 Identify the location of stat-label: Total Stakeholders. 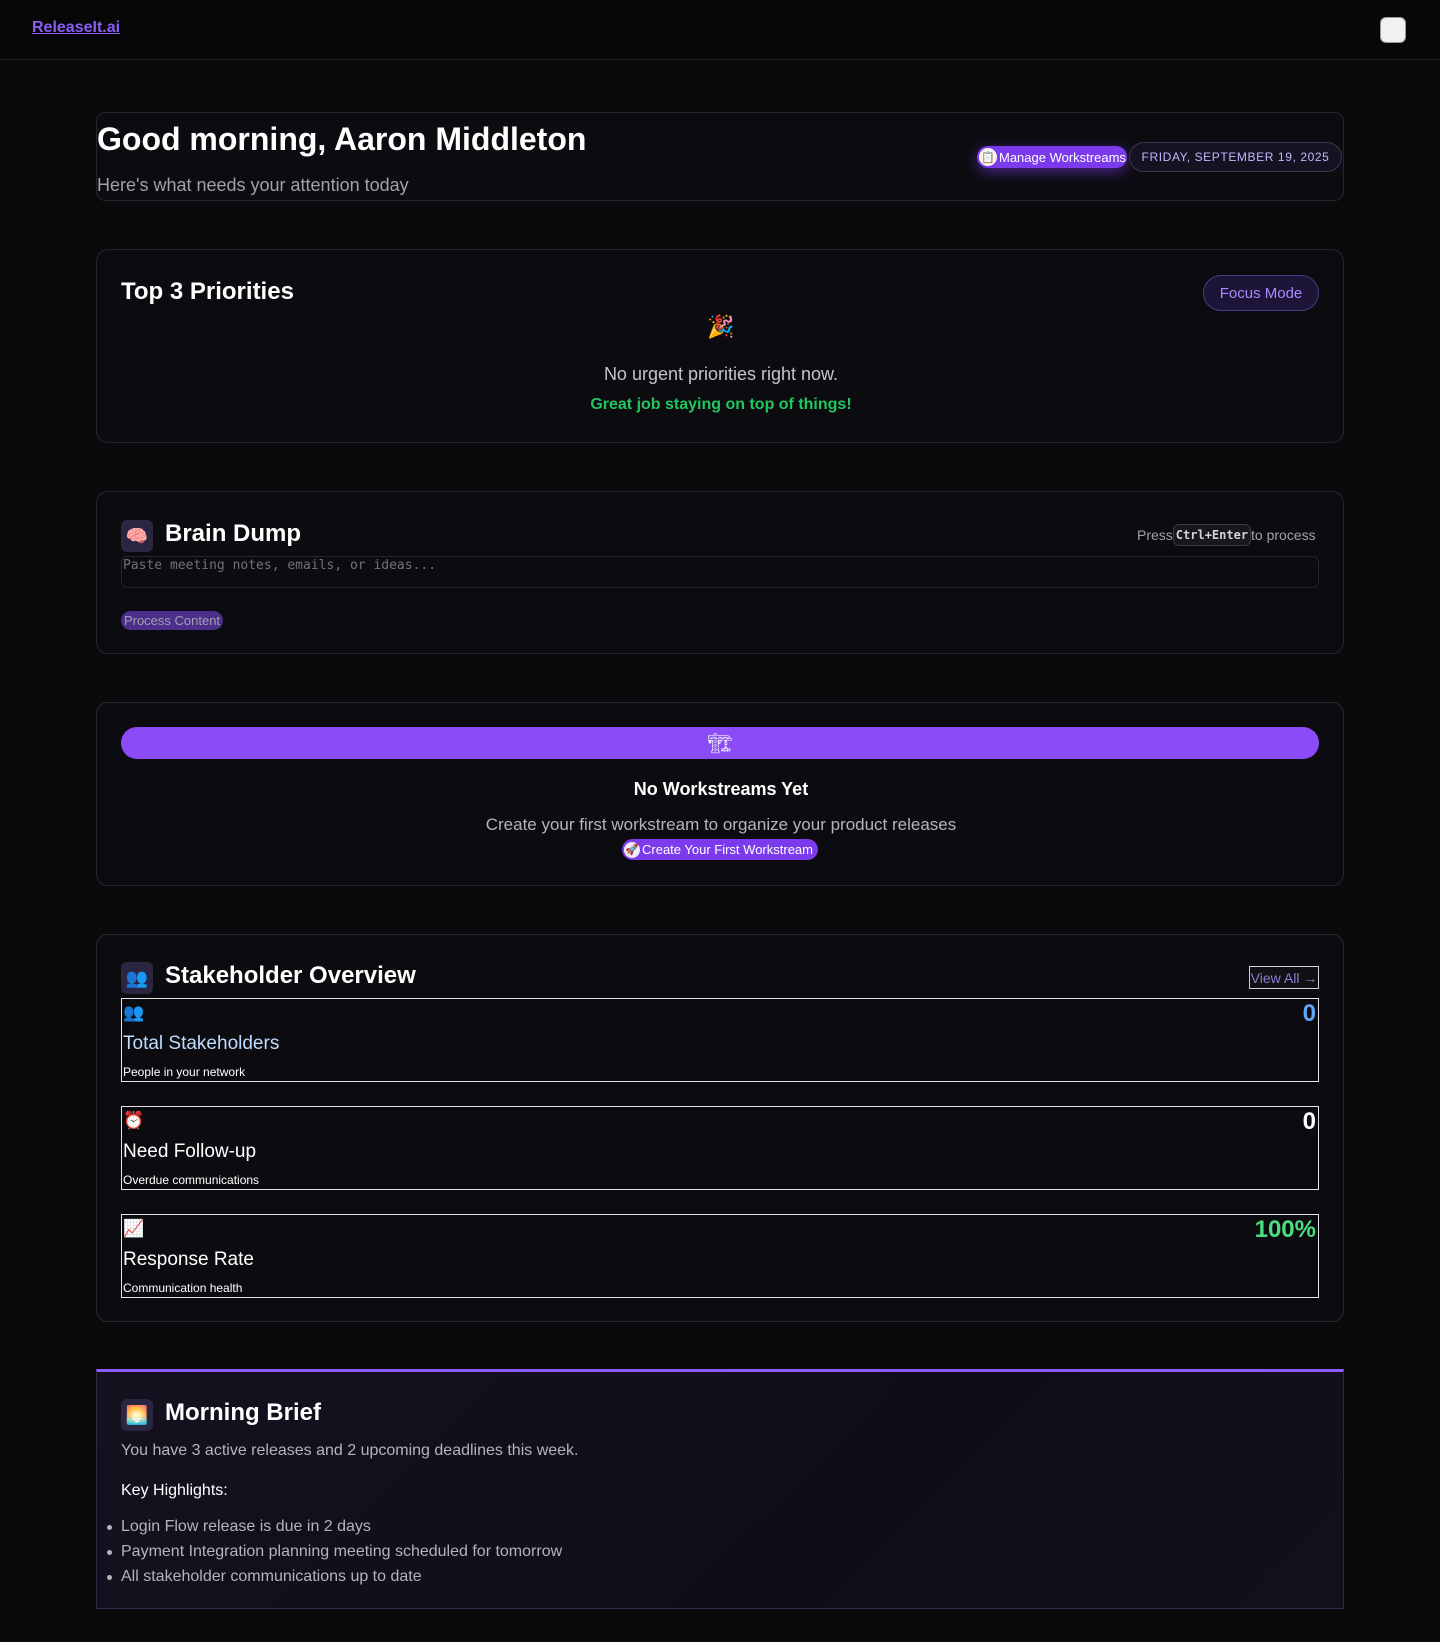
(201, 1043).